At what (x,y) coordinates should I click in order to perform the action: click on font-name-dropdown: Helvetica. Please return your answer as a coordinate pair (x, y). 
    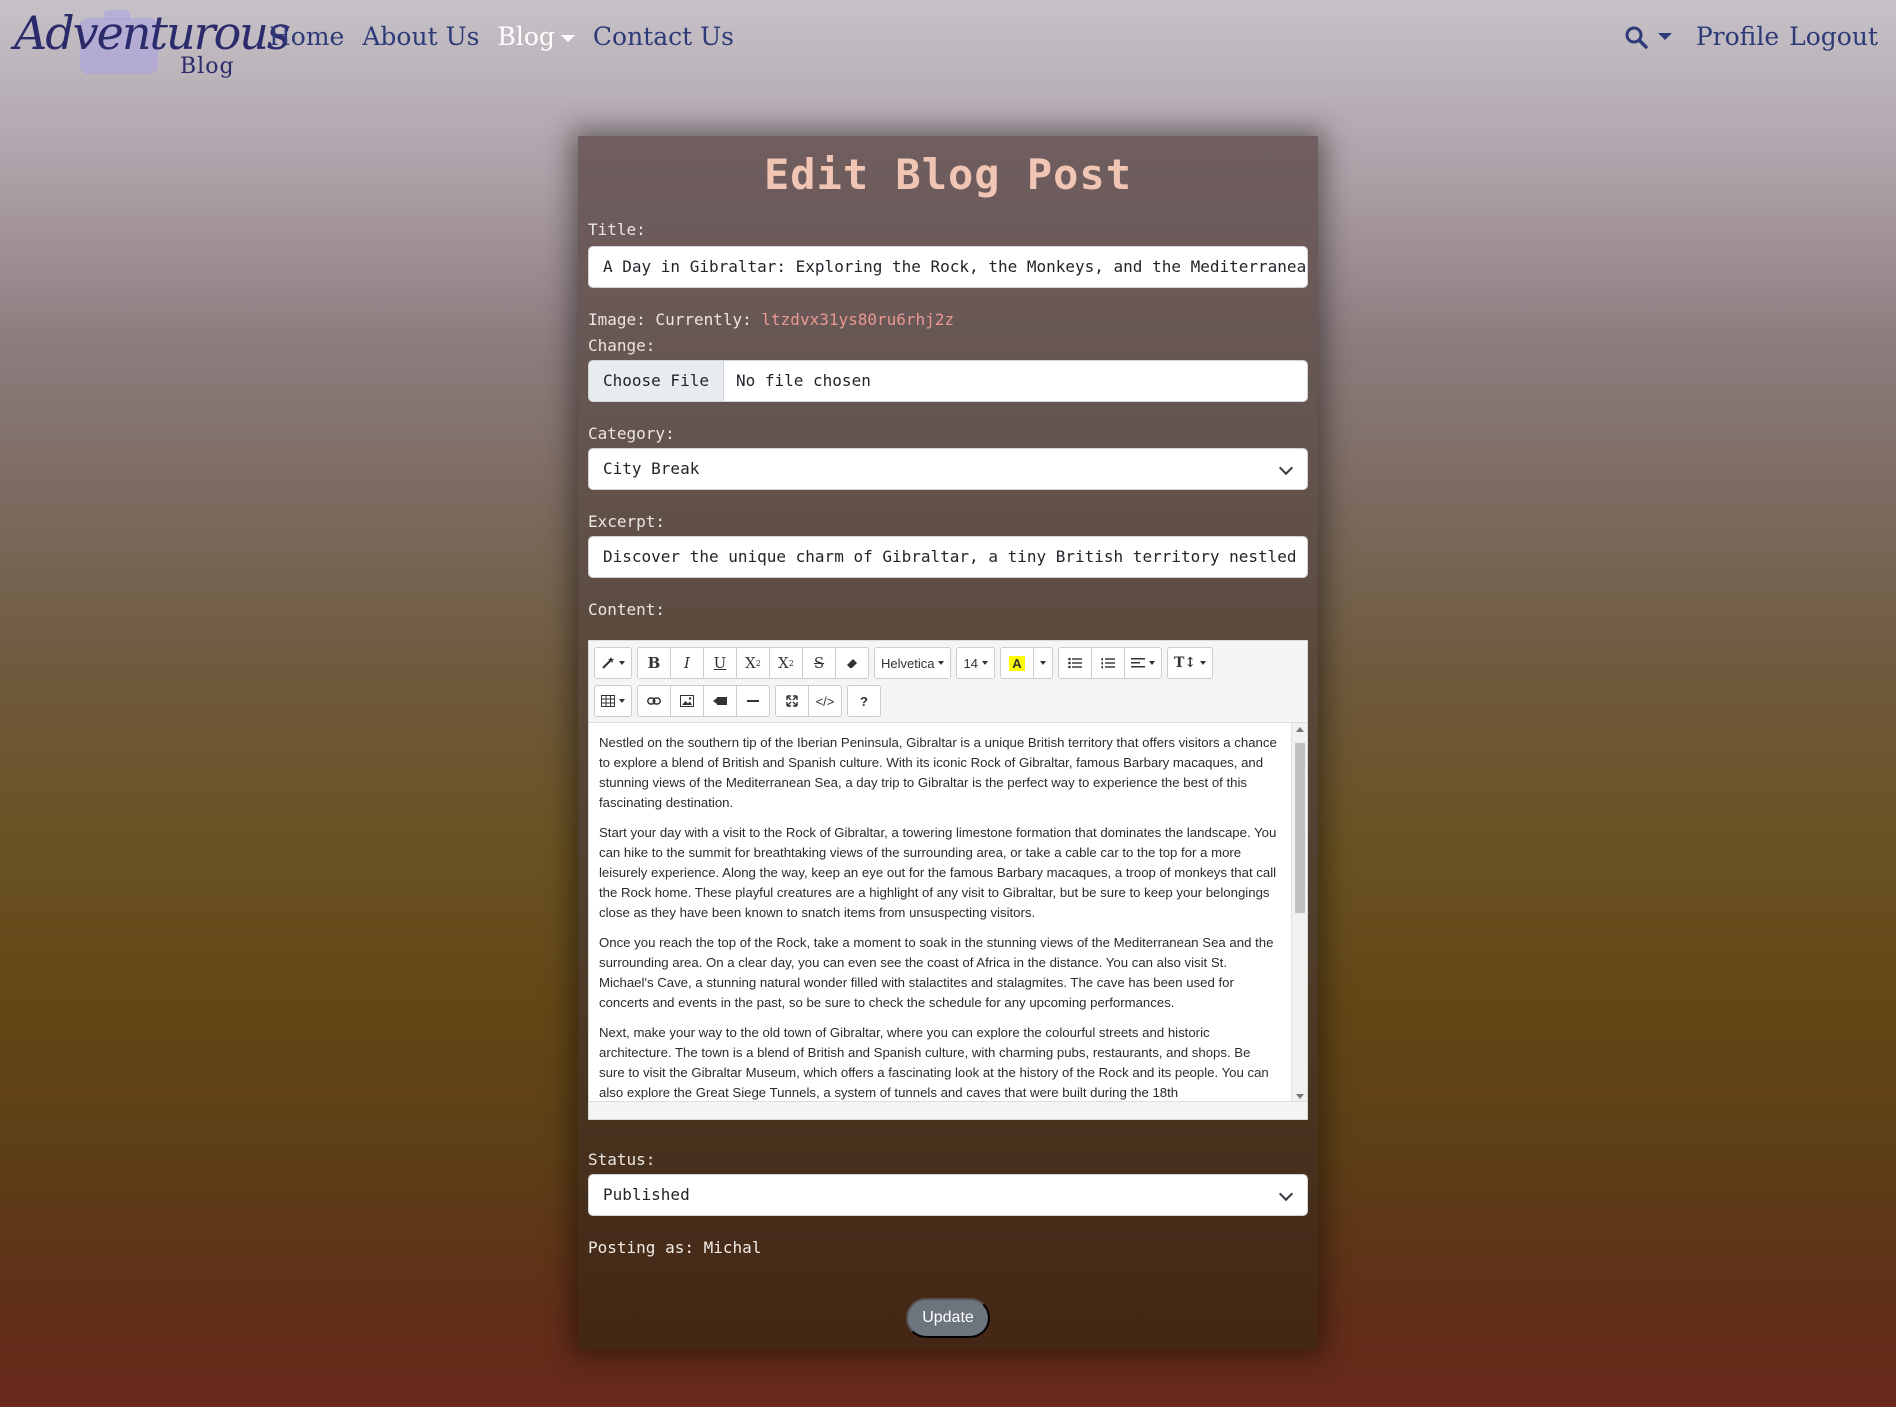
    Looking at the image, I should click on (913, 663).